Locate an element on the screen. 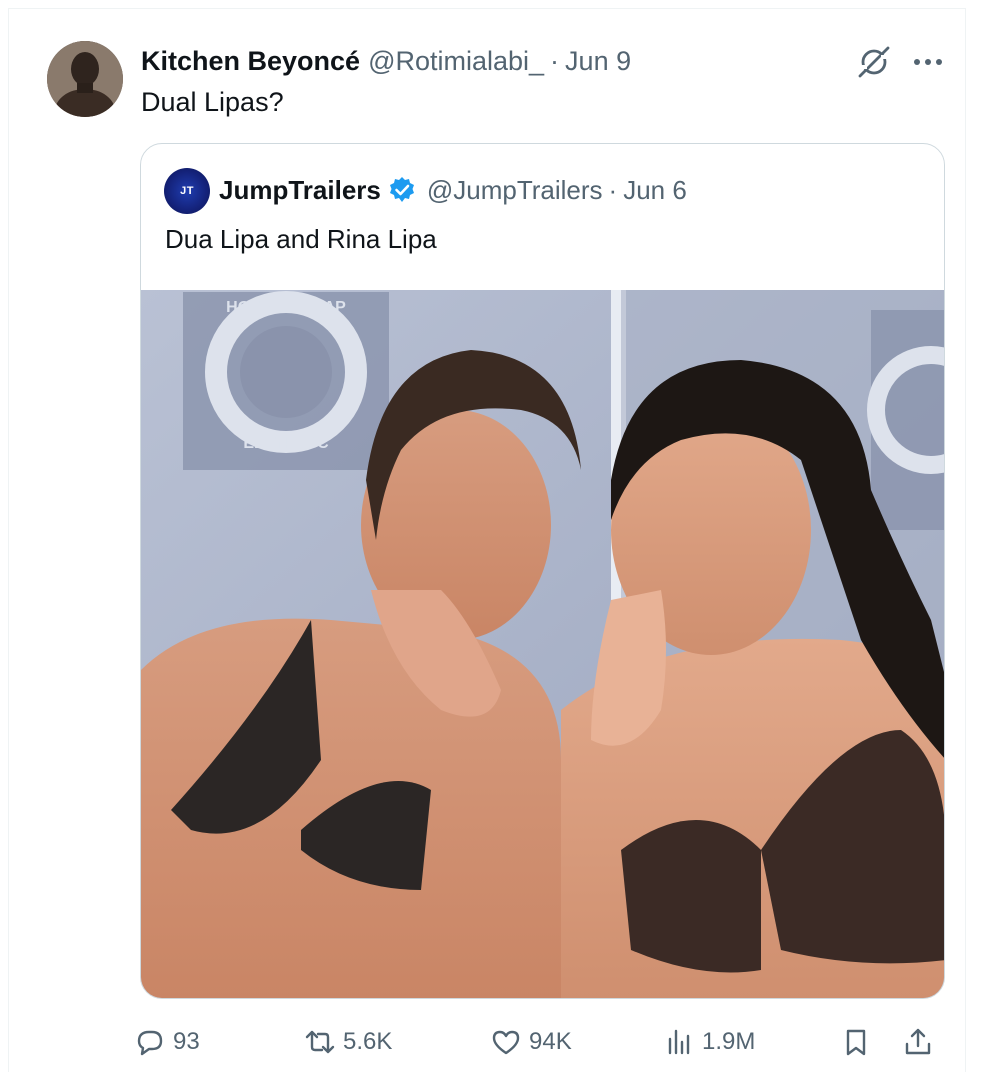  reply-icon is located at coordinates (150, 1043).